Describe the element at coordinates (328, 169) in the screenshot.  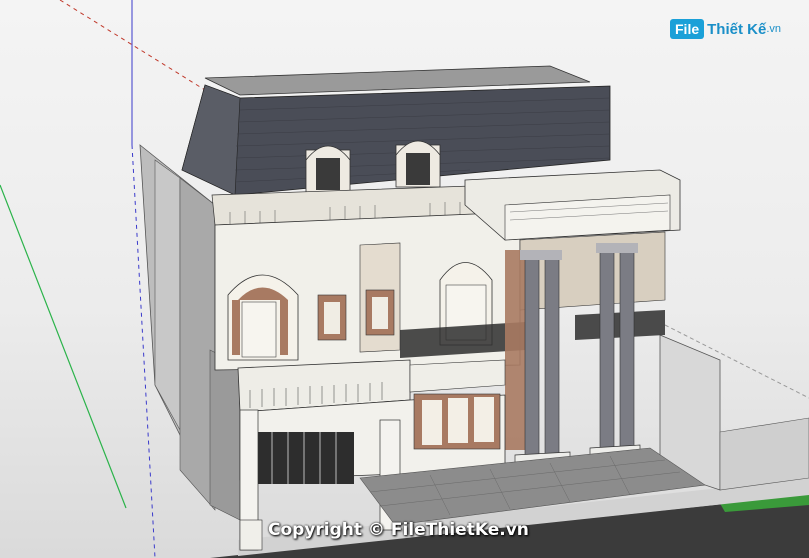
I see `dormer-left` at that location.